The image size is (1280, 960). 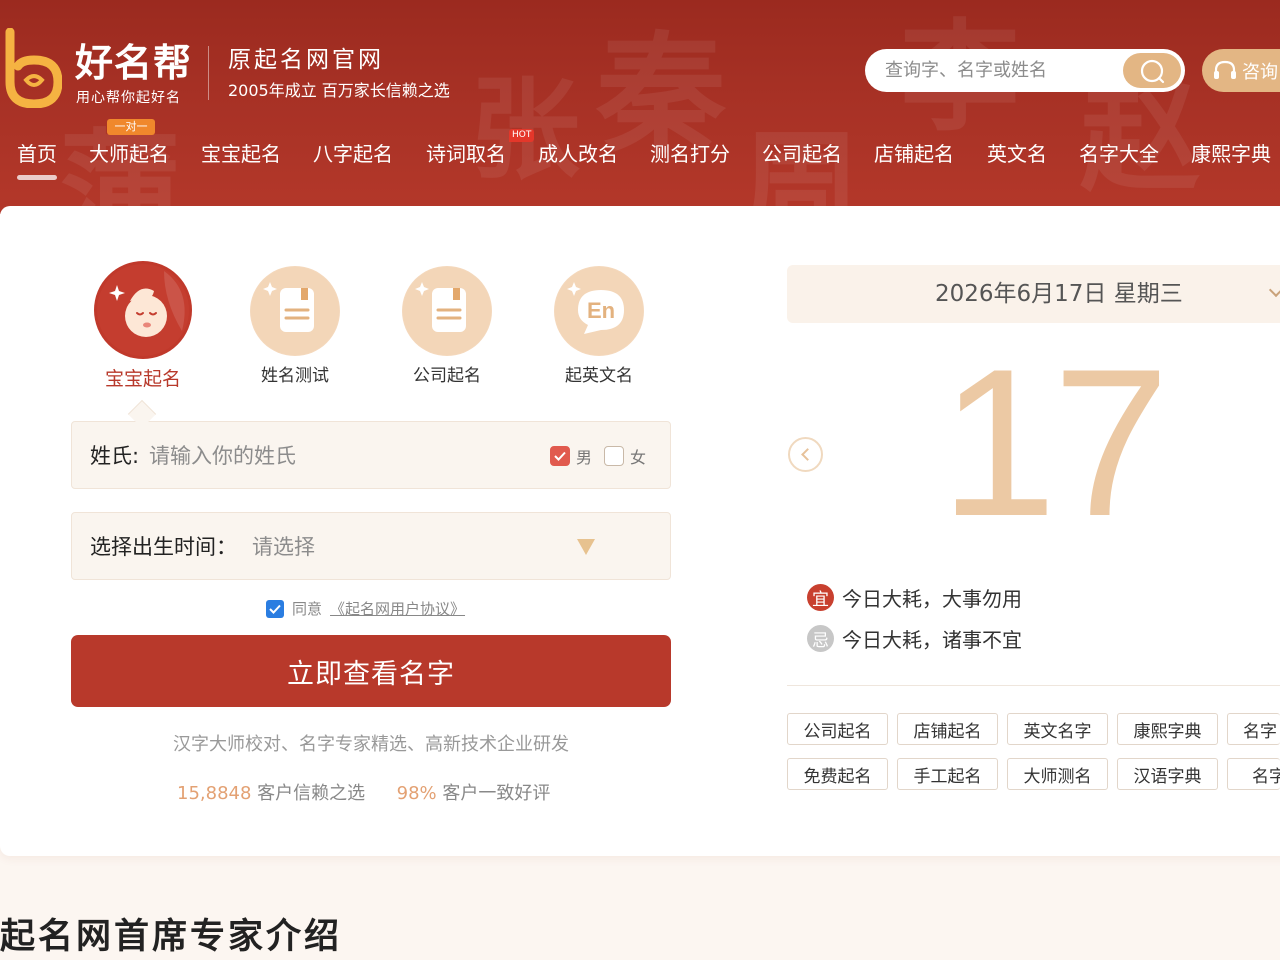 I want to click on prev-day-button, so click(x=805, y=454).